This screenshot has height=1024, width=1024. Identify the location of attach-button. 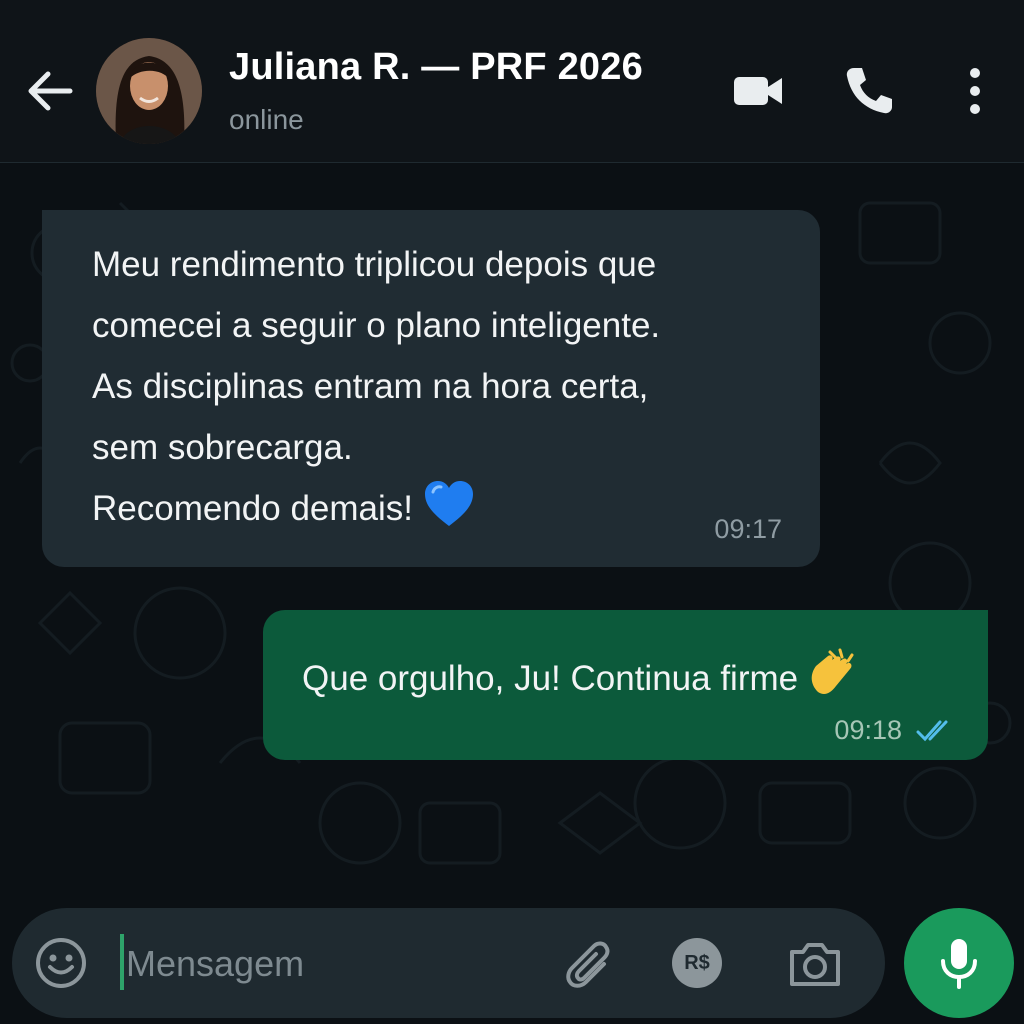
(588, 964).